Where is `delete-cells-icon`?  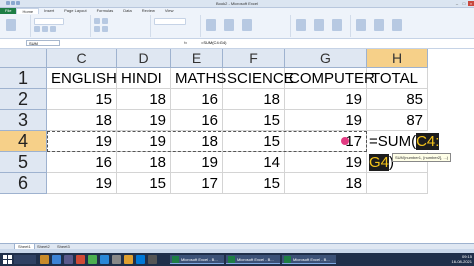 delete-cells-icon is located at coordinates (319, 25).